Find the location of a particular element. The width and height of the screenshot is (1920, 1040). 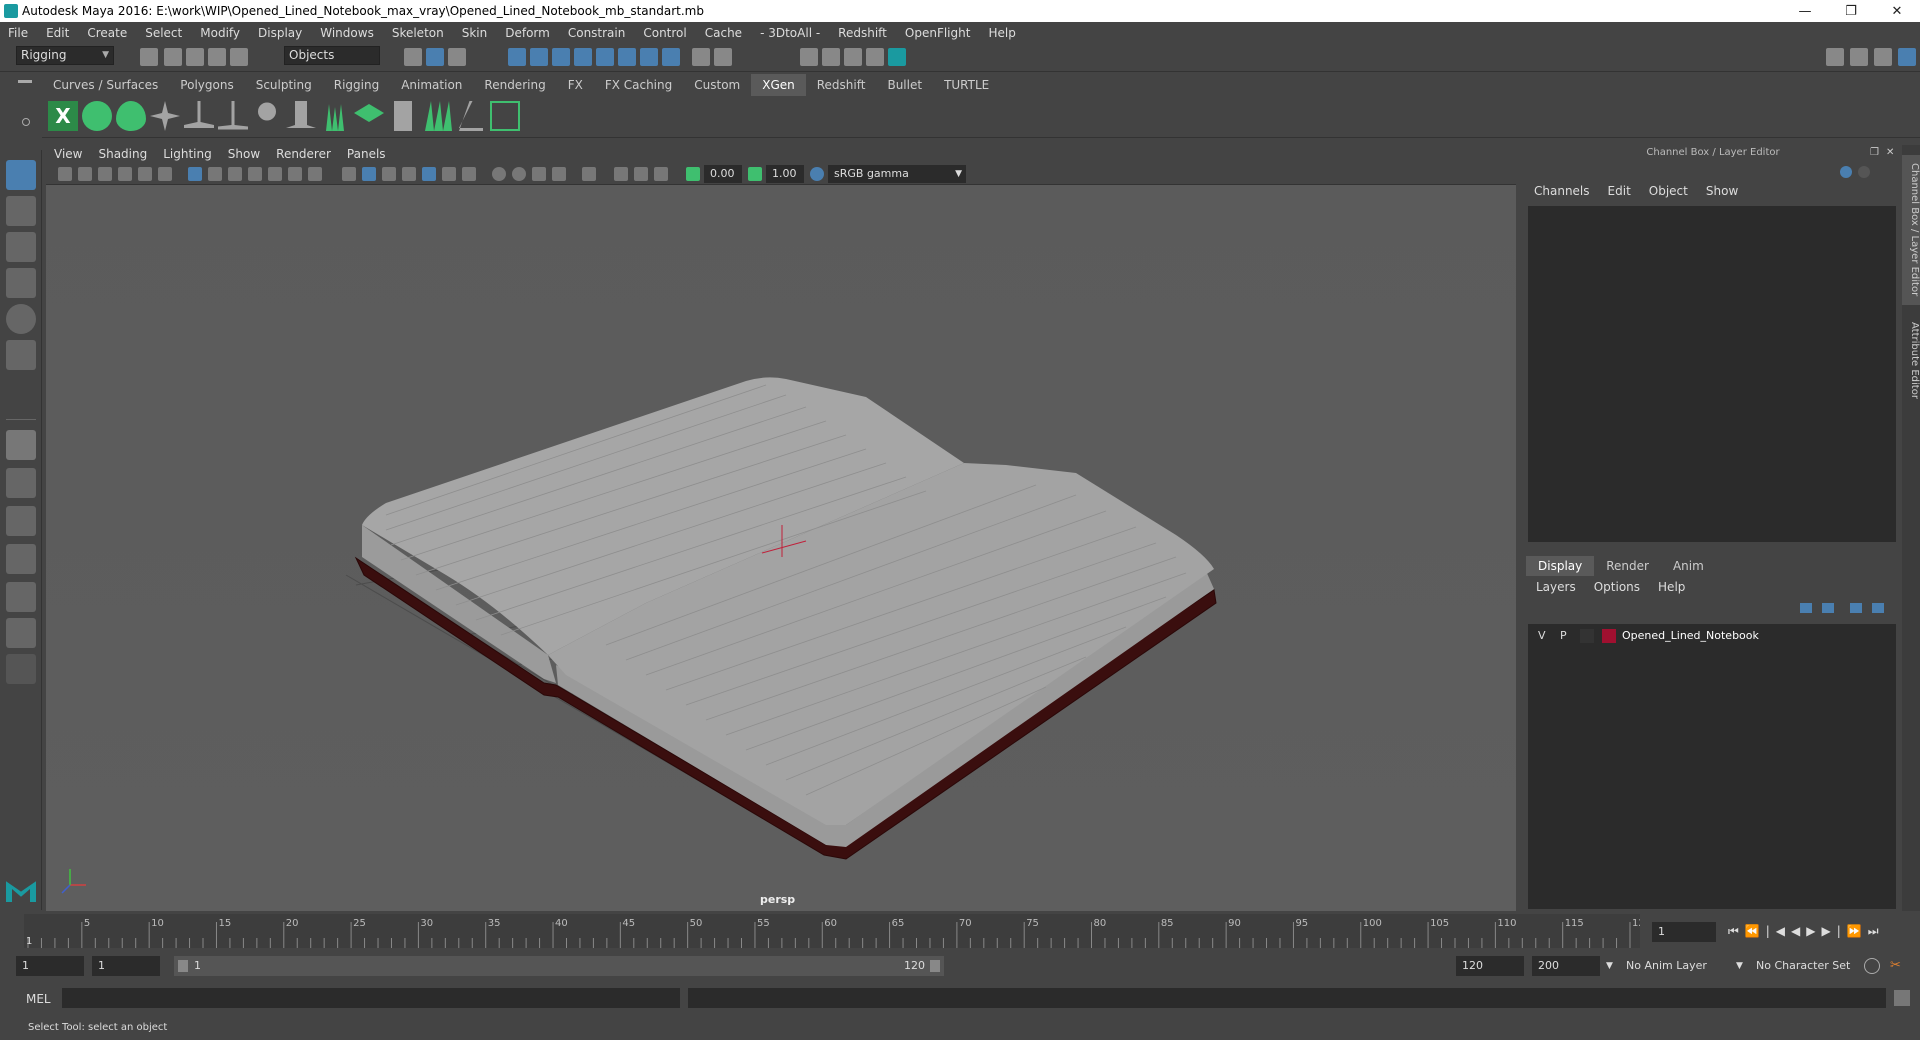

snap-vertex-icon is located at coordinates (627, 57).